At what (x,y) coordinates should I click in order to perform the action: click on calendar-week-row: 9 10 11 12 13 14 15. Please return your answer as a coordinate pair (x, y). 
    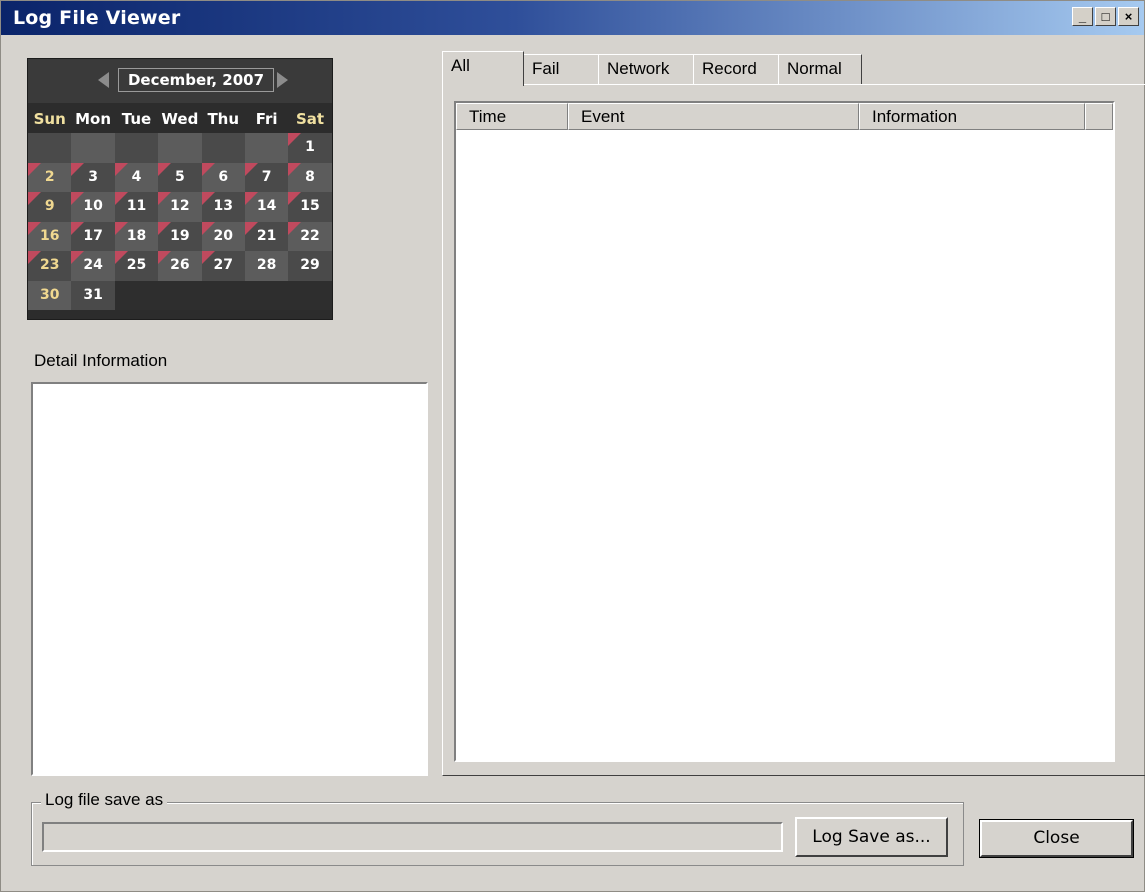
    Looking at the image, I should click on (180, 207).